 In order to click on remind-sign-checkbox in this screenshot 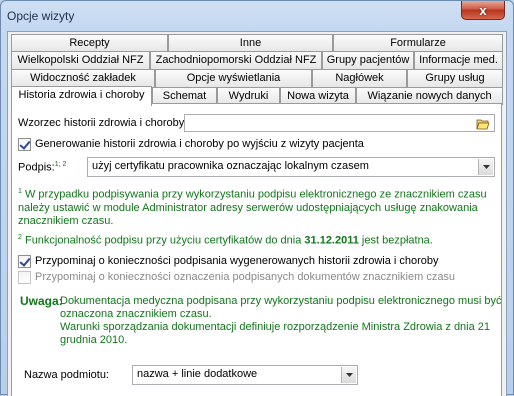, I will do `click(24, 261)`.